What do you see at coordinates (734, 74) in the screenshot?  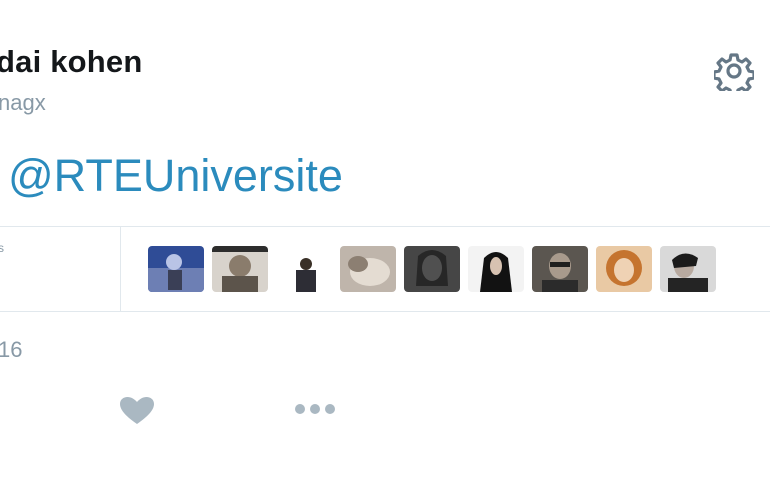 I see `gear-icon` at bounding box center [734, 74].